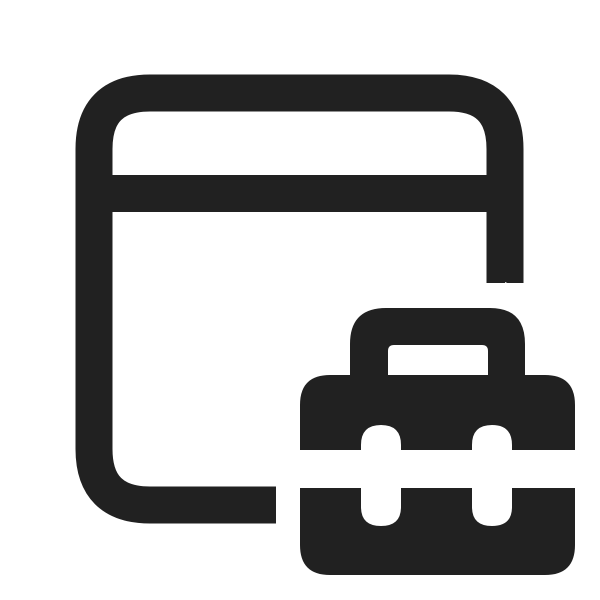 This screenshot has width=600, height=600. Describe the element at coordinates (437, 343) in the screenshot. I see `toolbox-handle` at that location.